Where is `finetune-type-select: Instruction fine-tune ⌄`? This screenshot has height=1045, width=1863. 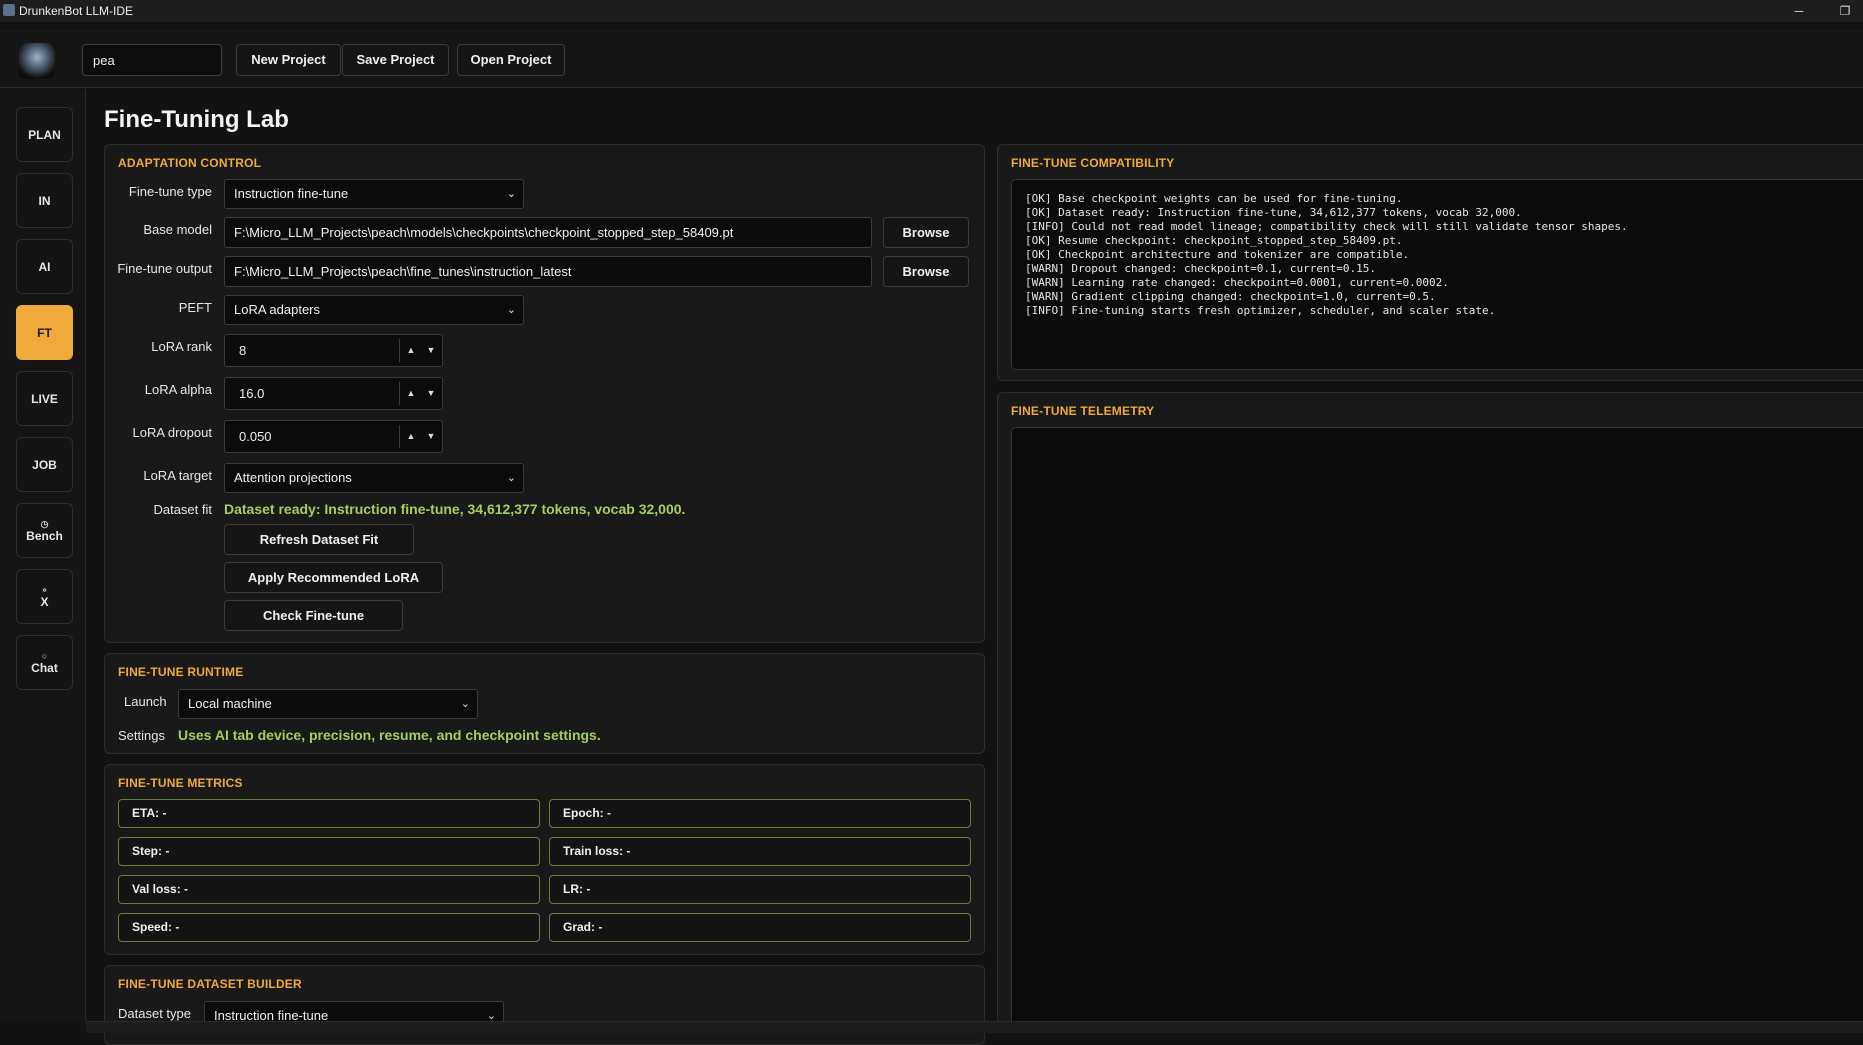
finetune-type-select: Instruction fine-tune ⌄ is located at coordinates (374, 194).